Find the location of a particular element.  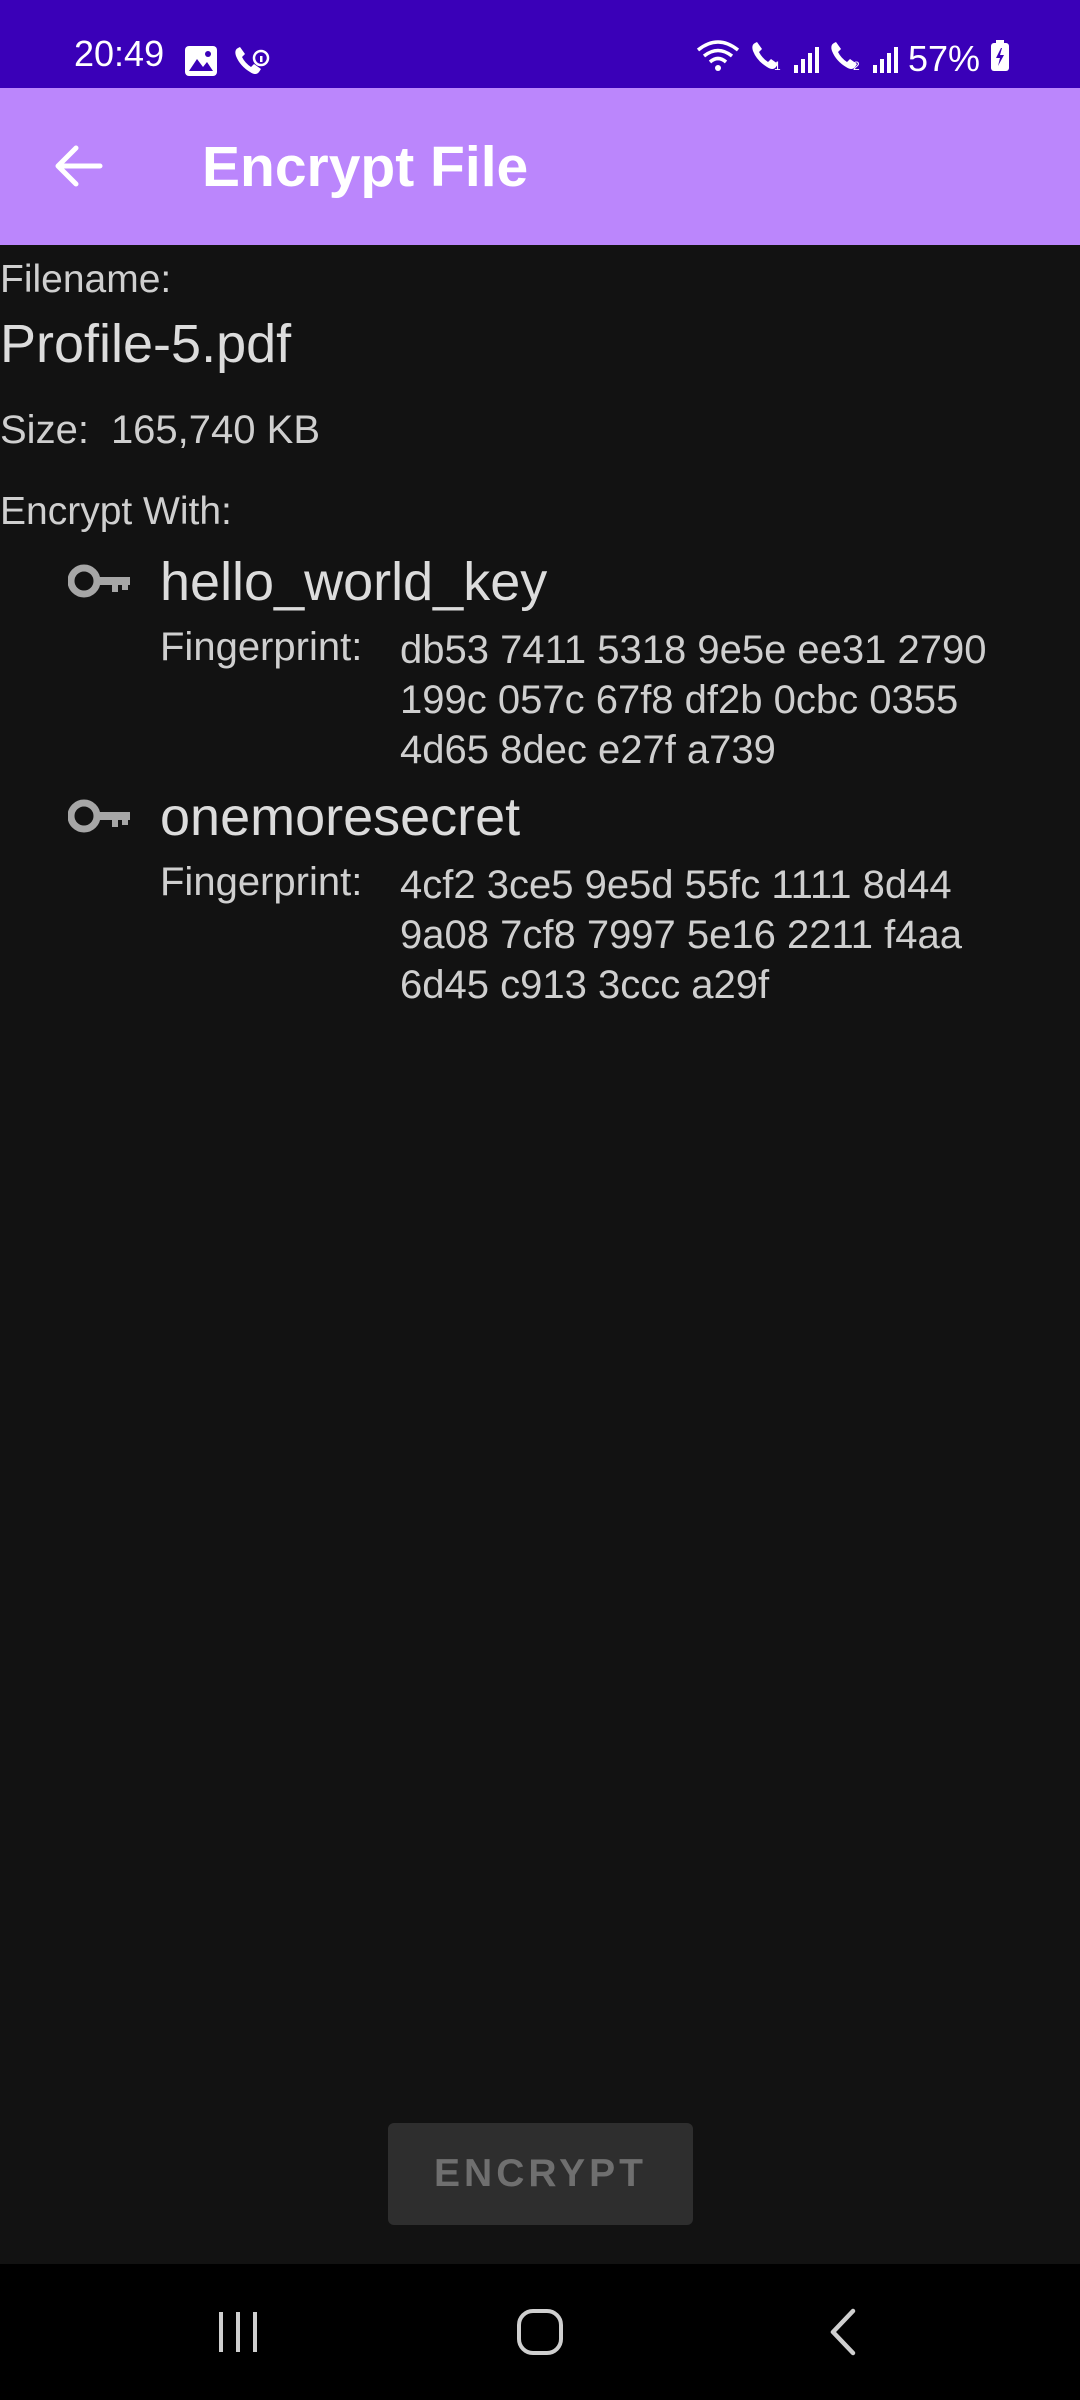

filename-label: Filename: is located at coordinates (86, 279).